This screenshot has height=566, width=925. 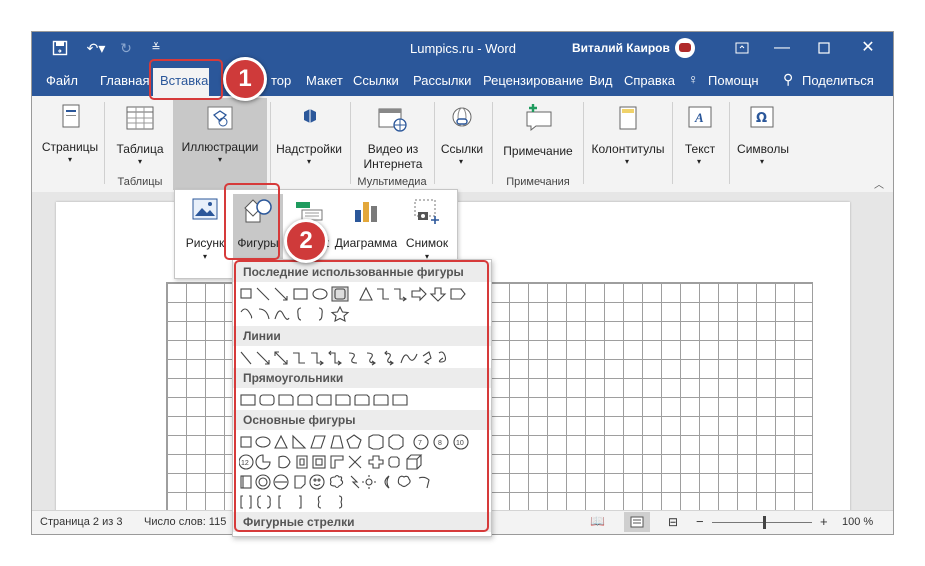 What do you see at coordinates (393, 135) in the screenshot?
I see `online-video-button: Видео из Интернета` at bounding box center [393, 135].